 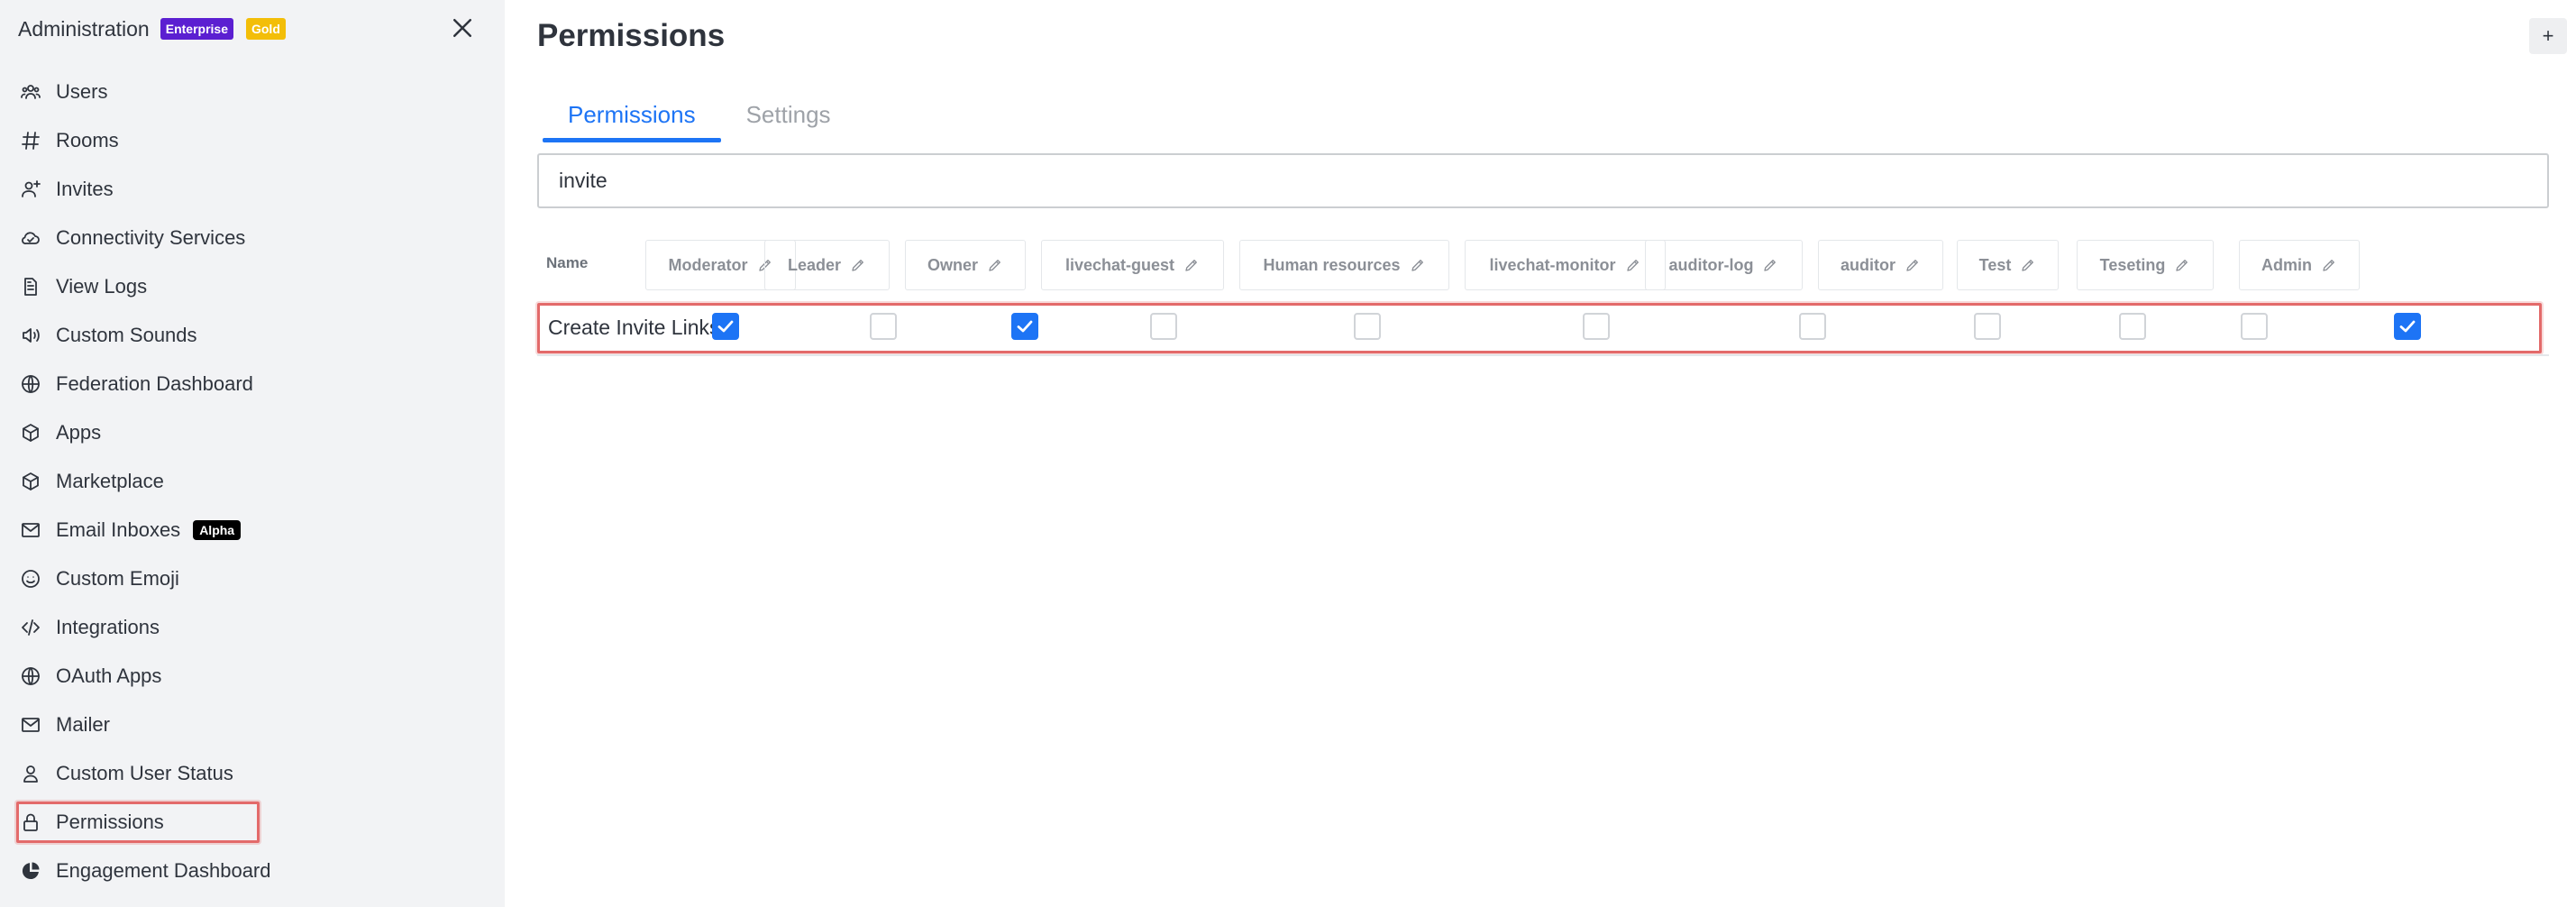 I want to click on sidebar-item-custom-sounds: Custom Sounds, so click(x=252, y=335).